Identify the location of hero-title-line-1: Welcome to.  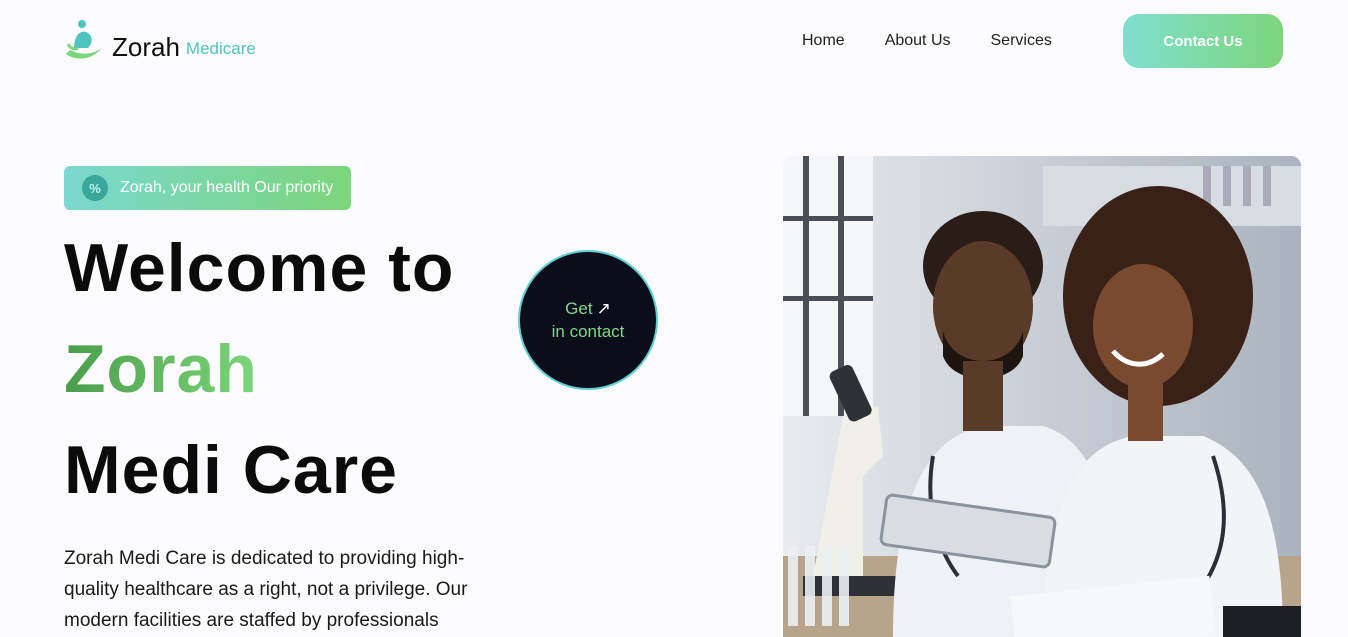
(259, 268).